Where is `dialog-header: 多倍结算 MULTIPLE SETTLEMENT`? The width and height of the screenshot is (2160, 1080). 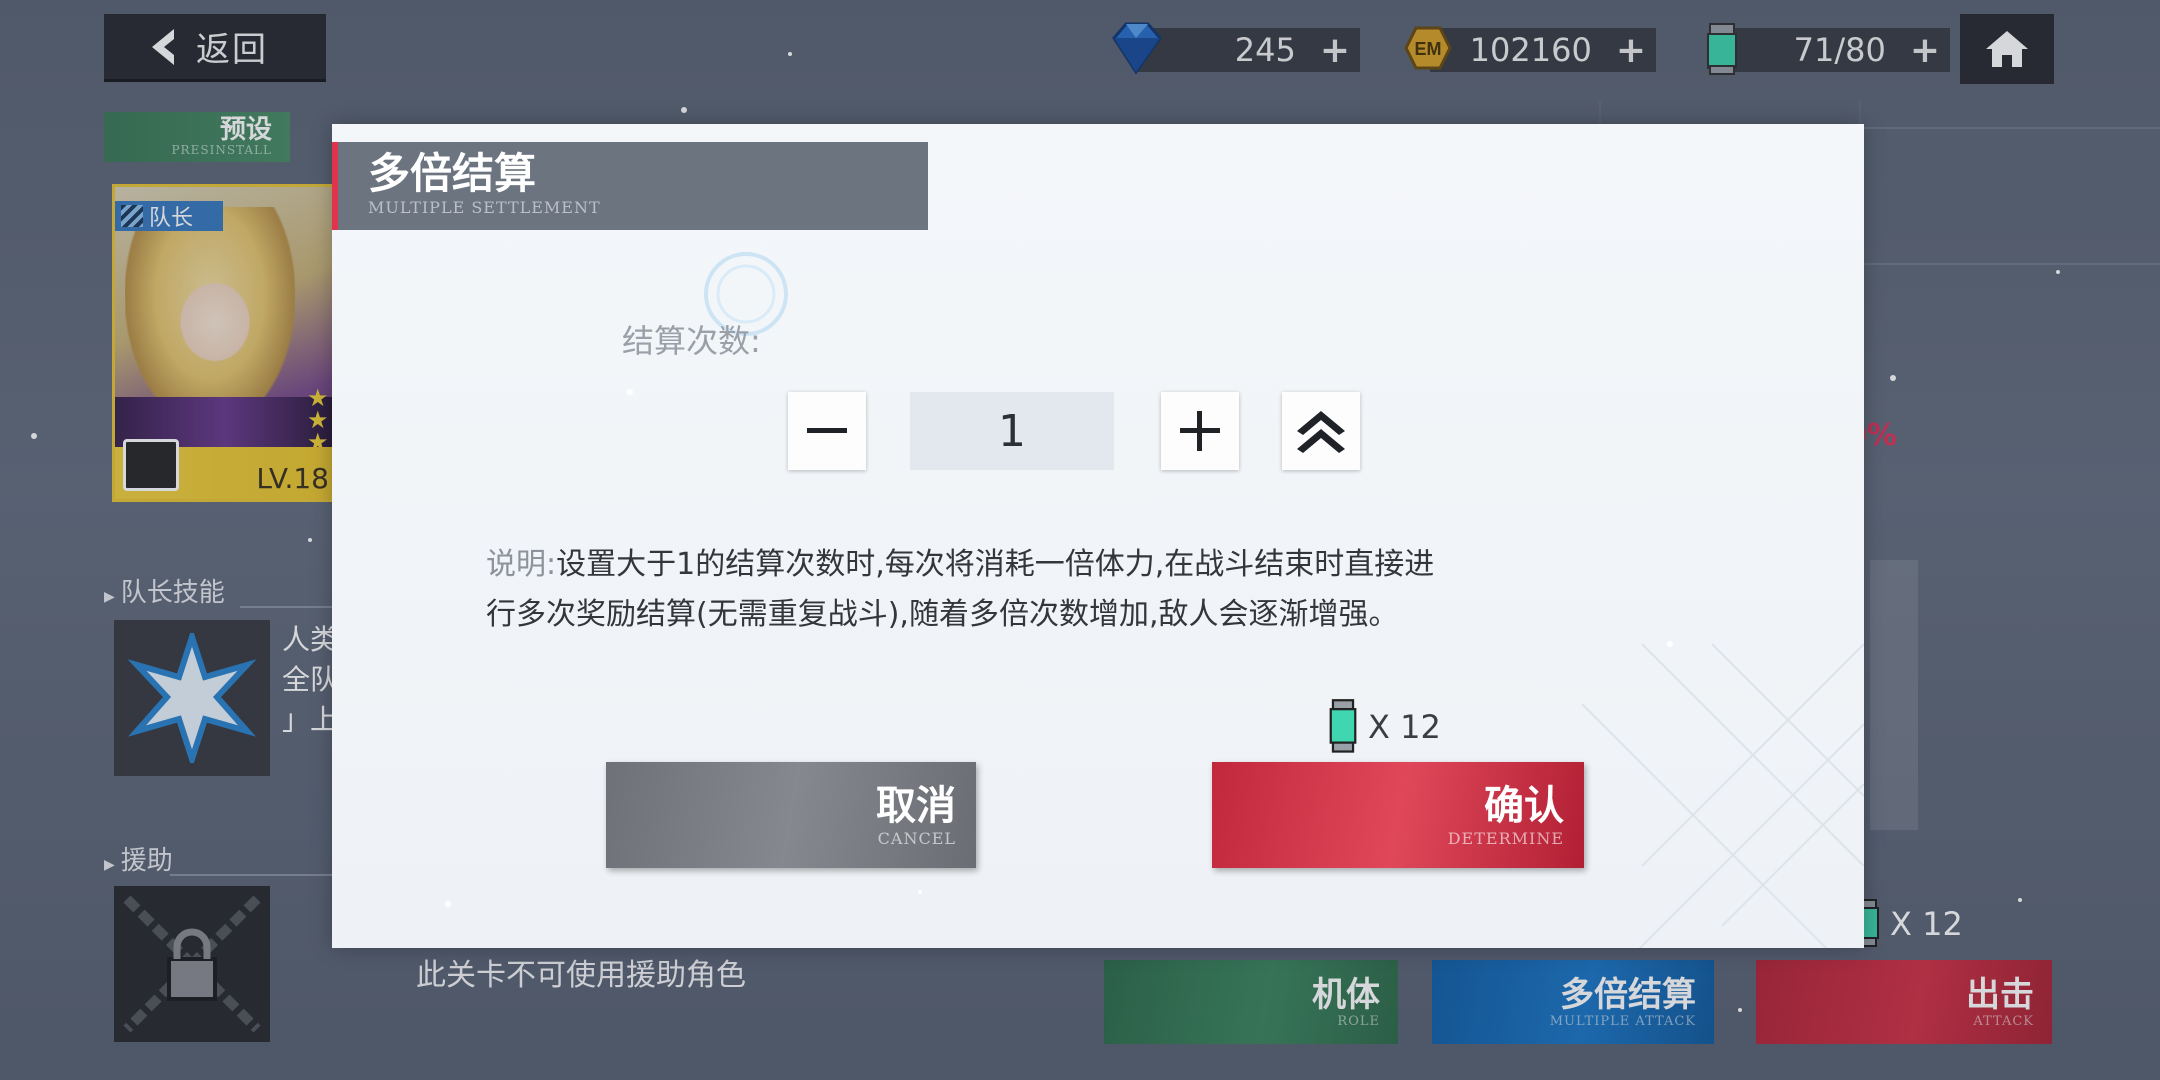
dialog-header: 多倍结算 MULTIPLE SETTLEMENT is located at coordinates (630, 186).